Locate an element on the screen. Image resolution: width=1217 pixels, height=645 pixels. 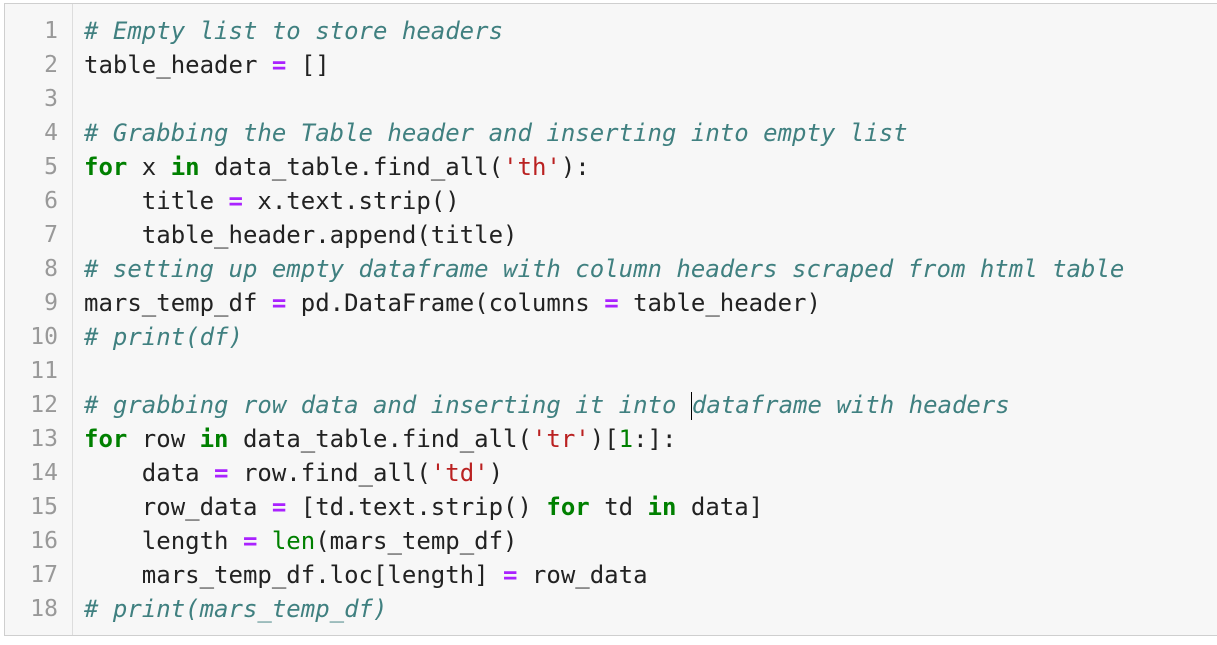
code-line: mars_temp_df.loc[length] = row_data is located at coordinates (366, 575).